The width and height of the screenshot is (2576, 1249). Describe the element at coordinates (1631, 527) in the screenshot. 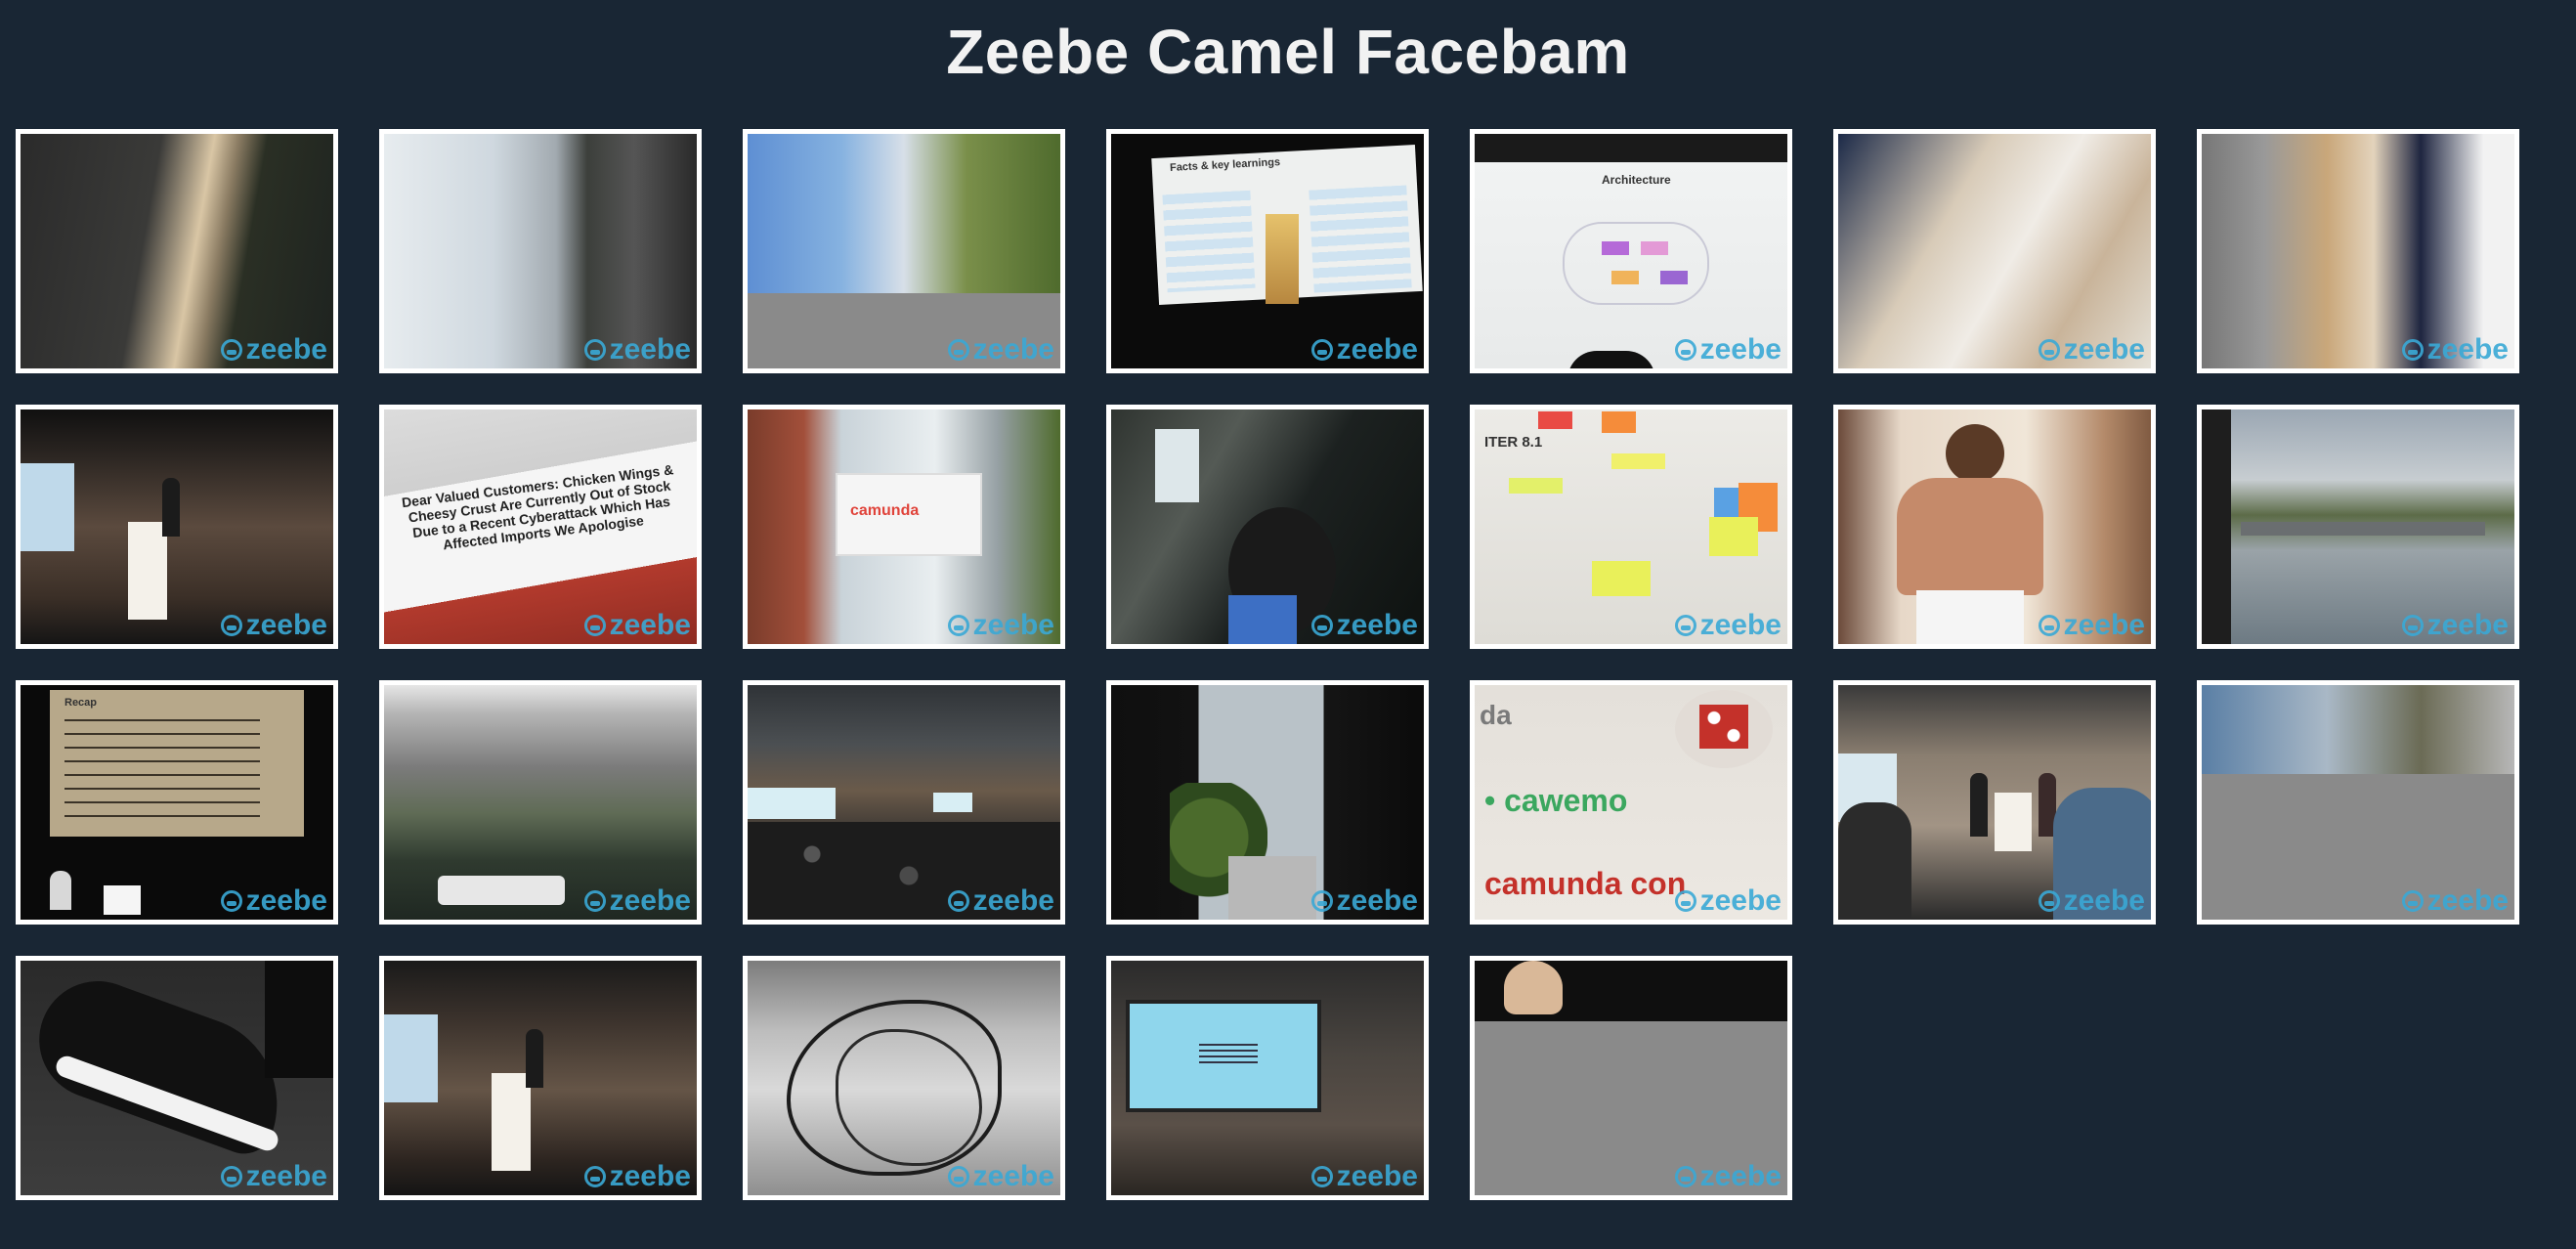

I see `photo-thumbnail: ITER 8.1 zeebe` at that location.